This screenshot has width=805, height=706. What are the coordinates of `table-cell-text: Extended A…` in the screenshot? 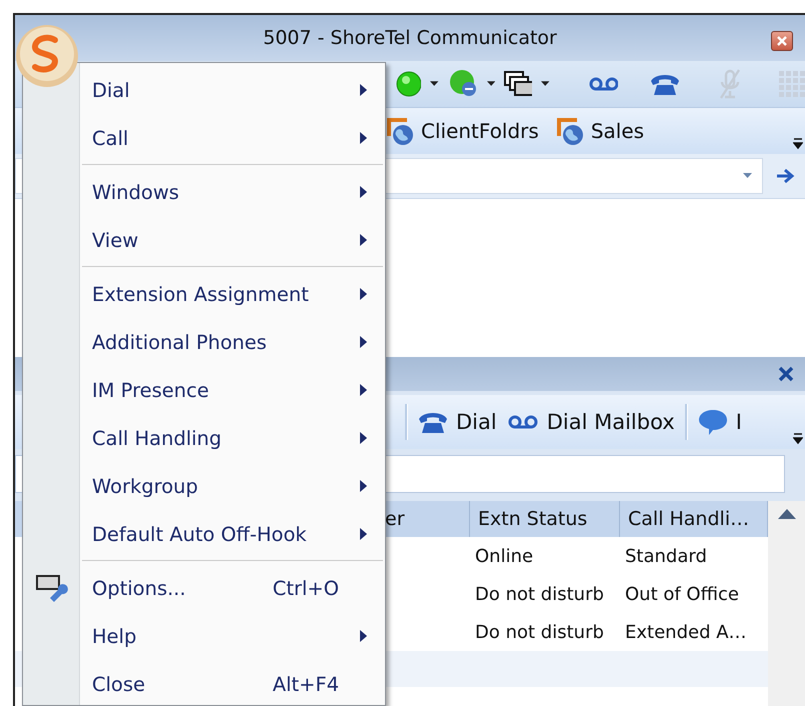 It's located at (686, 632).